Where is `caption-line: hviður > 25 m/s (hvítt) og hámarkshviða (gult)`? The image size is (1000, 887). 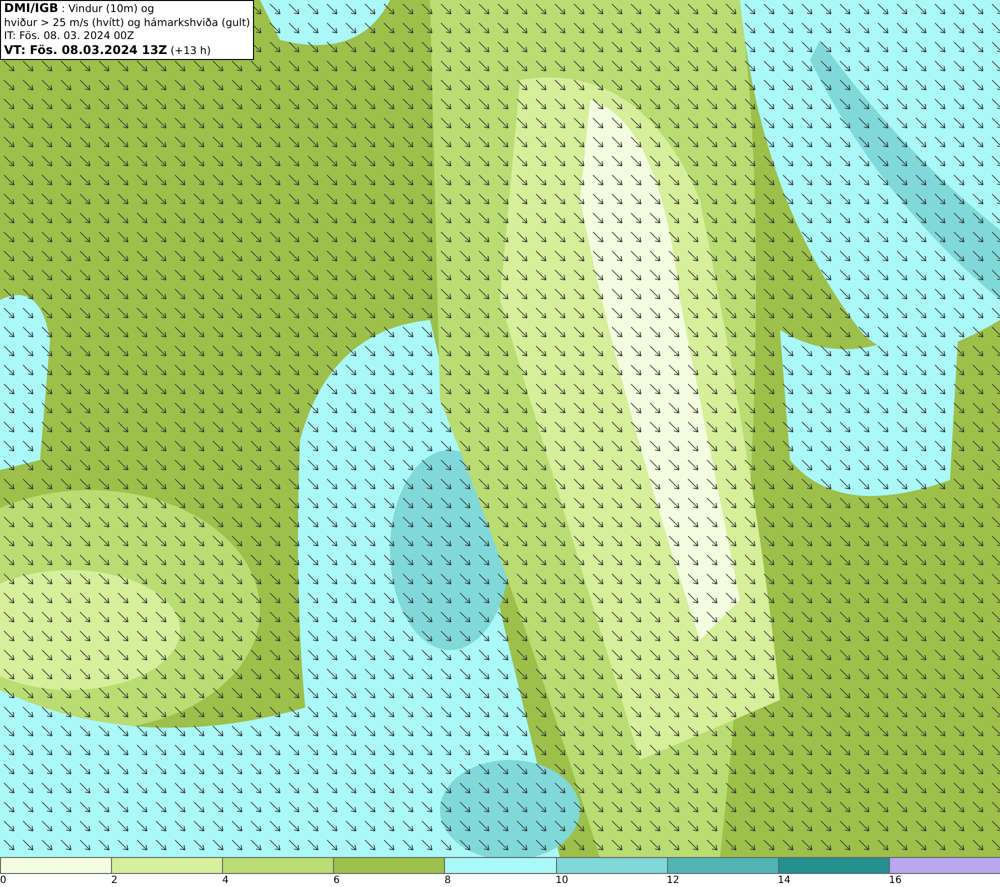
caption-line: hviður > 25 m/s (hvítt) og hámarkshviða (gult) is located at coordinates (127, 23).